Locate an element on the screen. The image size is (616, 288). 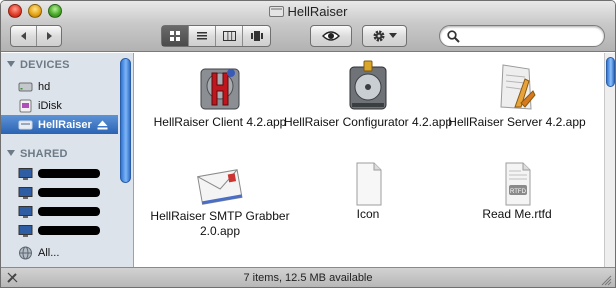
file-item: Icon is located at coordinates (368, 191).